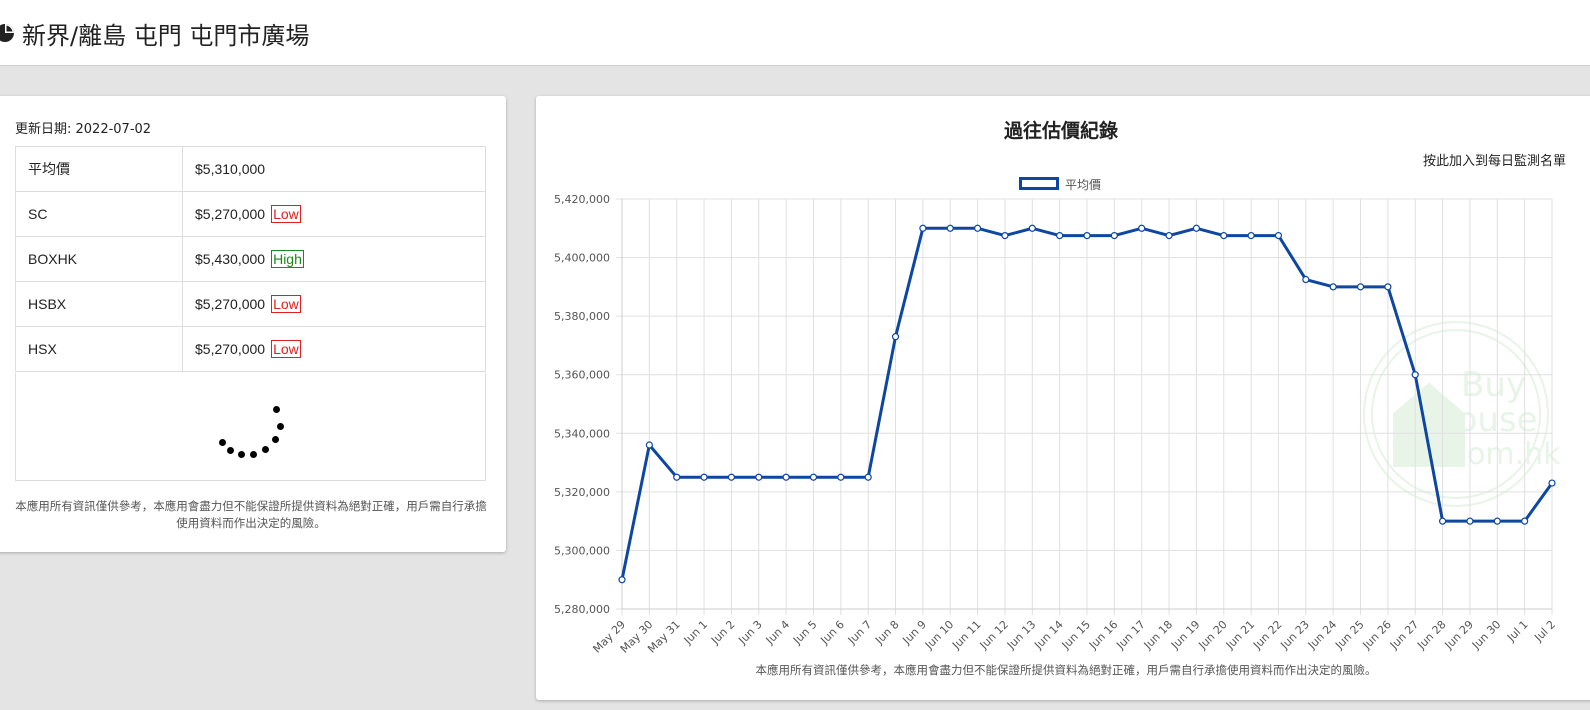 This screenshot has height=710, width=1590. I want to click on watermark-logo: Buy House .com.hk, so click(1462, 414).